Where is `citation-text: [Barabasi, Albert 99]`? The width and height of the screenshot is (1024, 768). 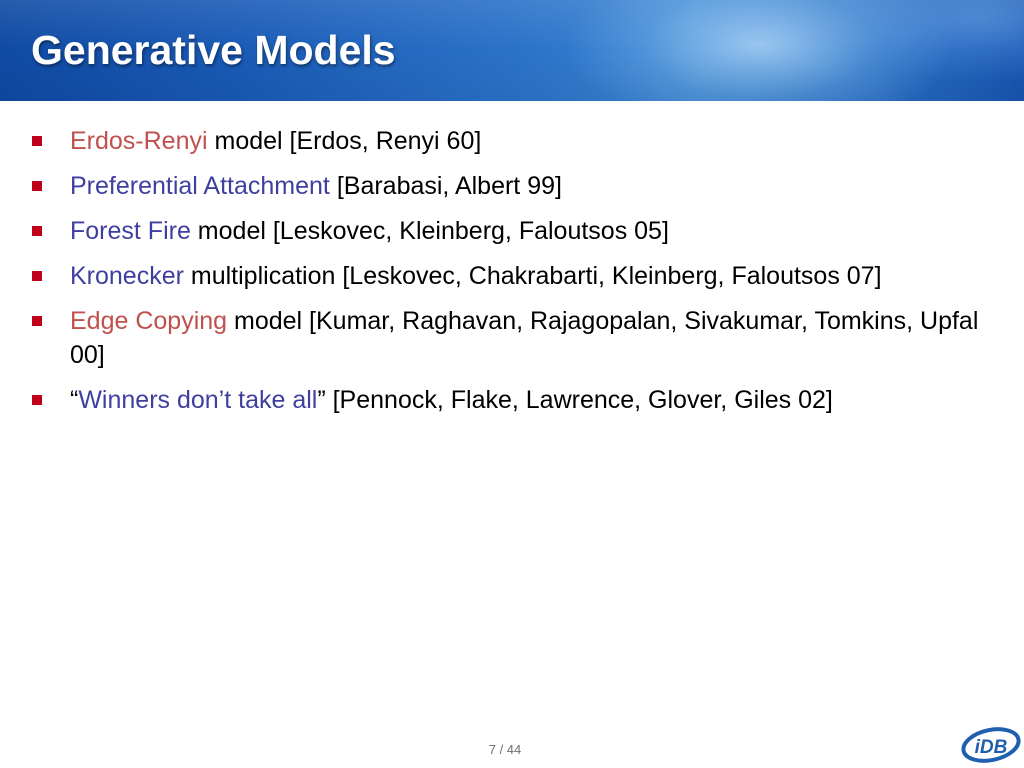 citation-text: [Barabasi, Albert 99] is located at coordinates (445, 186).